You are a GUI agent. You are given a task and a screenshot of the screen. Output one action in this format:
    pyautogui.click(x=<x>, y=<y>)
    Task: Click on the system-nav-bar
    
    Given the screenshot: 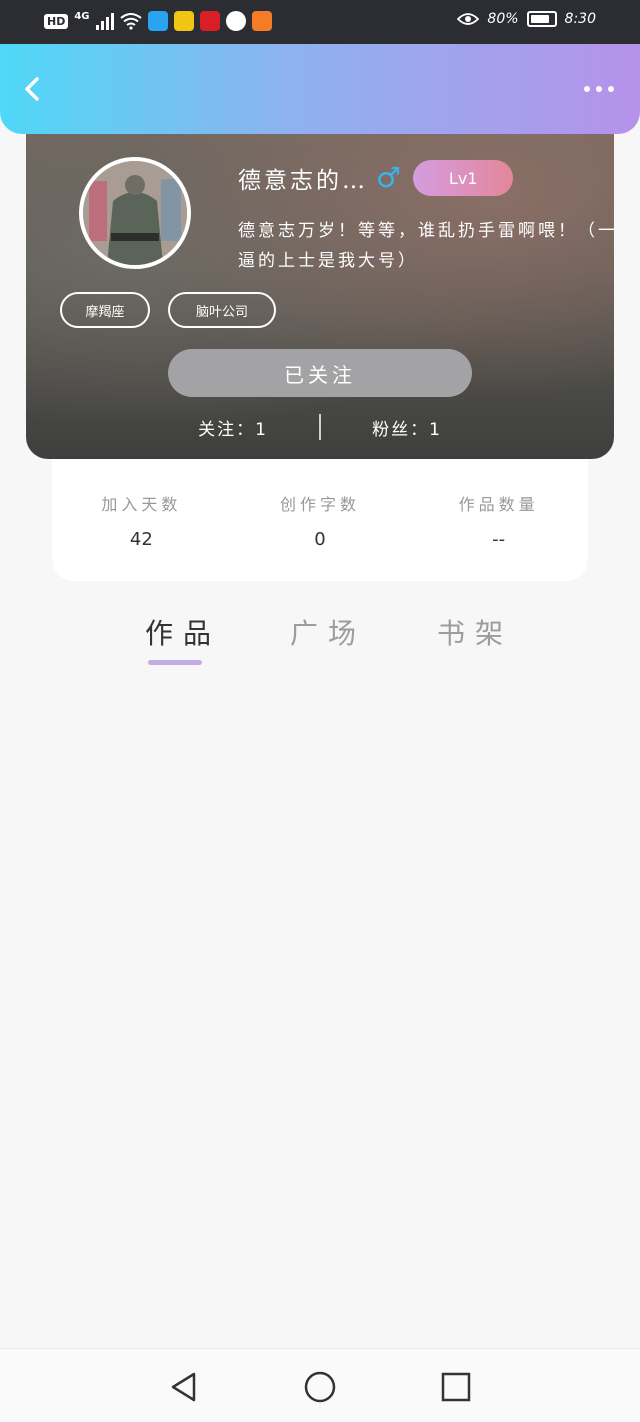 What is the action you would take?
    pyautogui.click(x=320, y=1385)
    